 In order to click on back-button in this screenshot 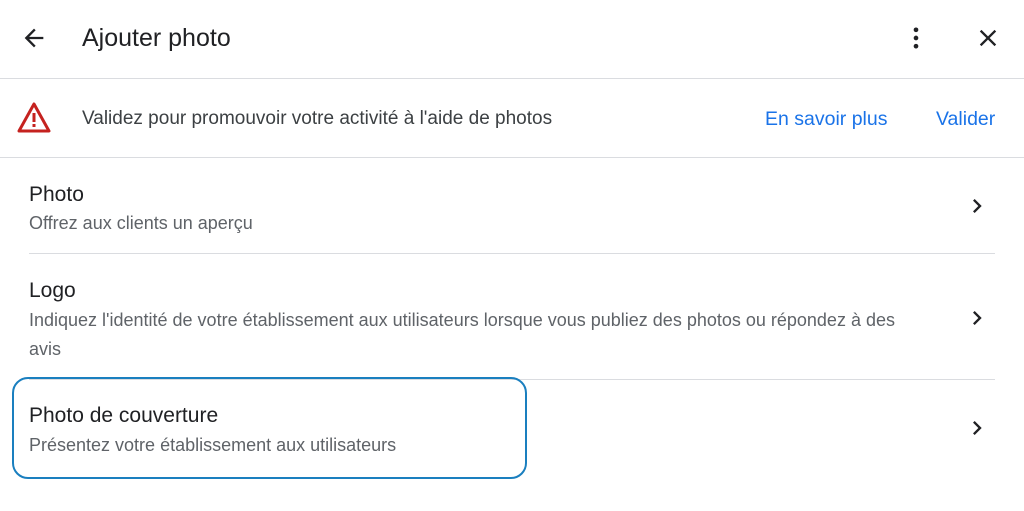, I will do `click(34, 38)`.